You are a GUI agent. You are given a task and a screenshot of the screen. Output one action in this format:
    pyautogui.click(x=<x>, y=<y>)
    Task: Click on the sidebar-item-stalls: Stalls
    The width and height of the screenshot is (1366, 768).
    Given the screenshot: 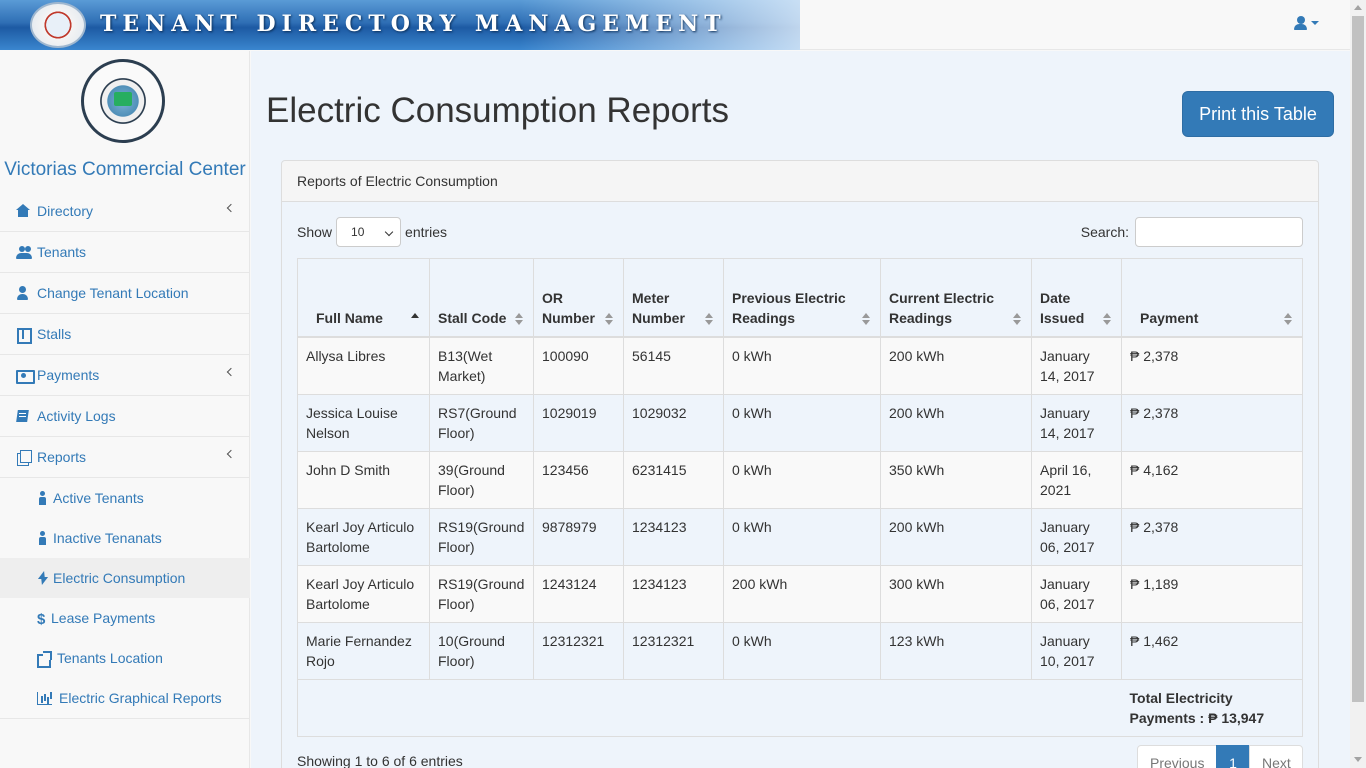 What is the action you would take?
    pyautogui.click(x=125, y=334)
    